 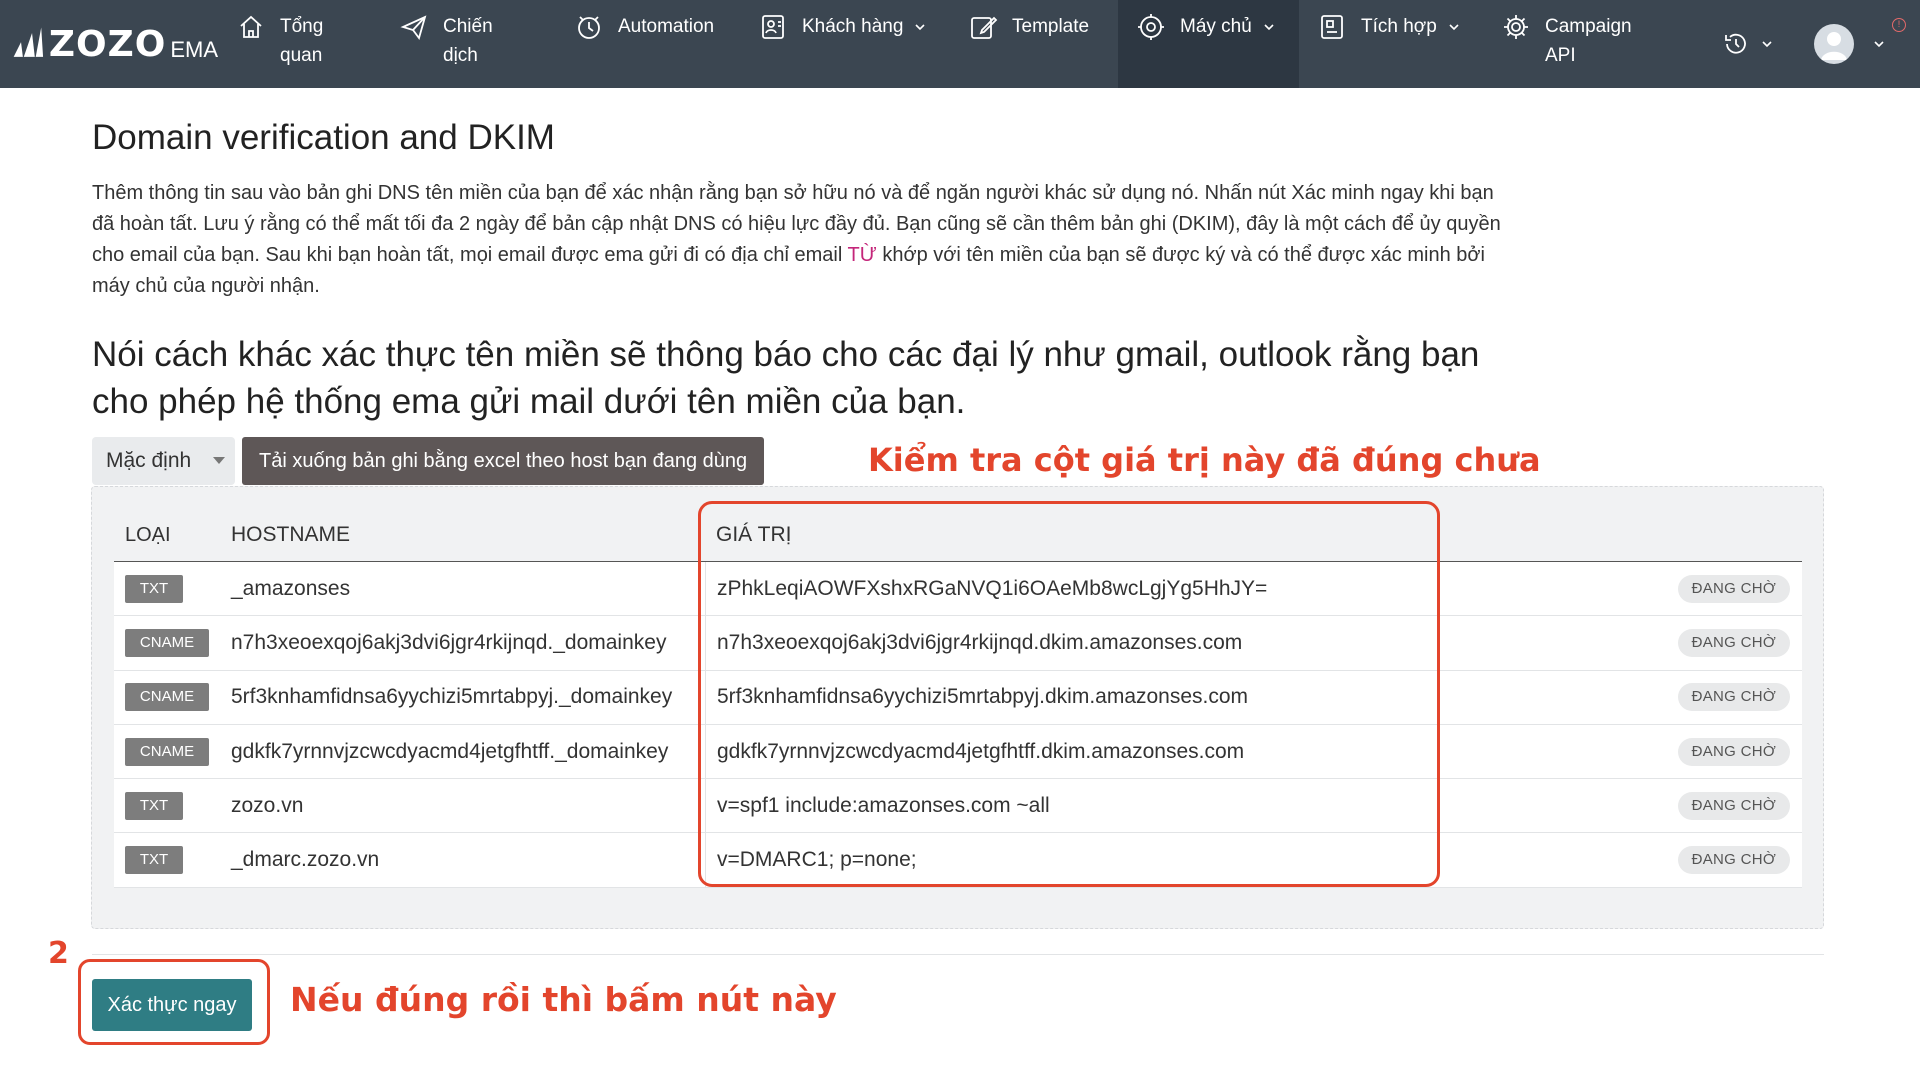 I want to click on host-select: Mặc định, so click(x=163, y=461).